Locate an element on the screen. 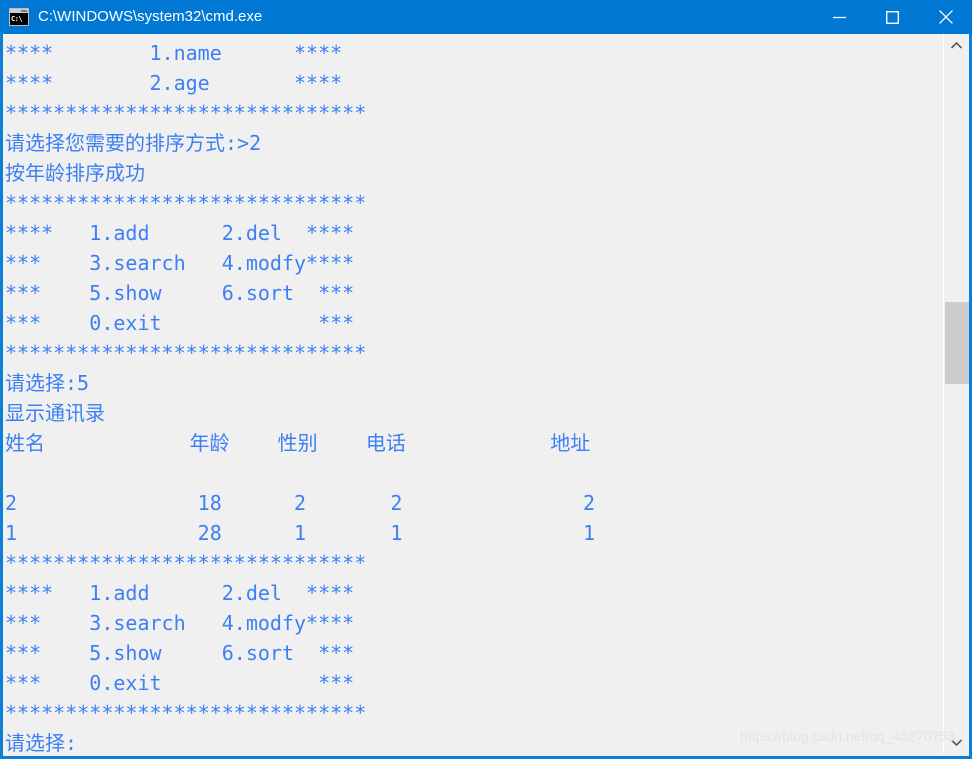  console-line: 请选择:5 is located at coordinates (47, 383).